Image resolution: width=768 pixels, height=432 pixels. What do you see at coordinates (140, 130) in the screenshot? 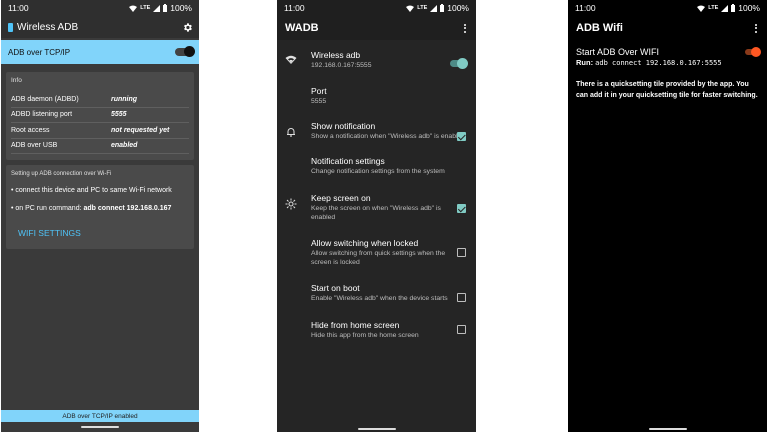
I see `info-value: not requested yet` at bounding box center [140, 130].